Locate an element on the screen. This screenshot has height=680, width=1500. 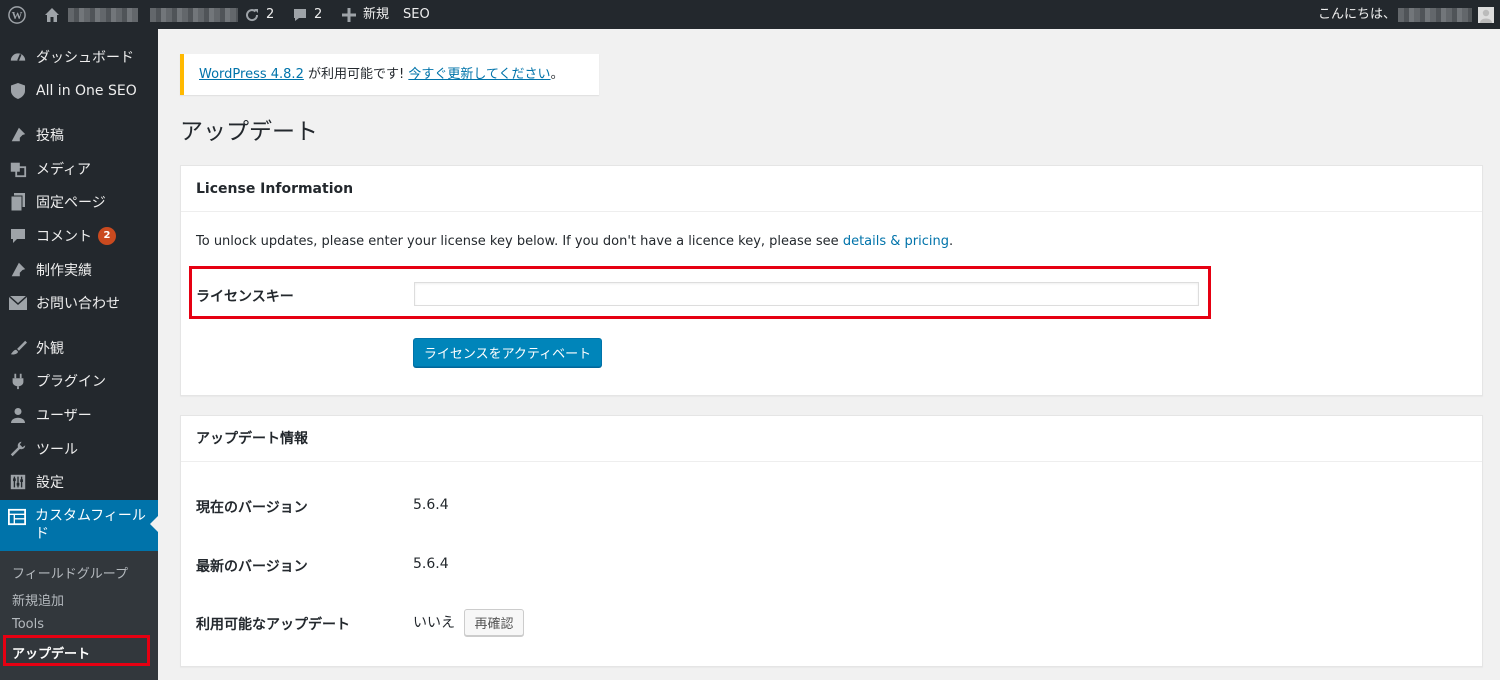
submenu-tools: Tools is located at coordinates (28, 624).